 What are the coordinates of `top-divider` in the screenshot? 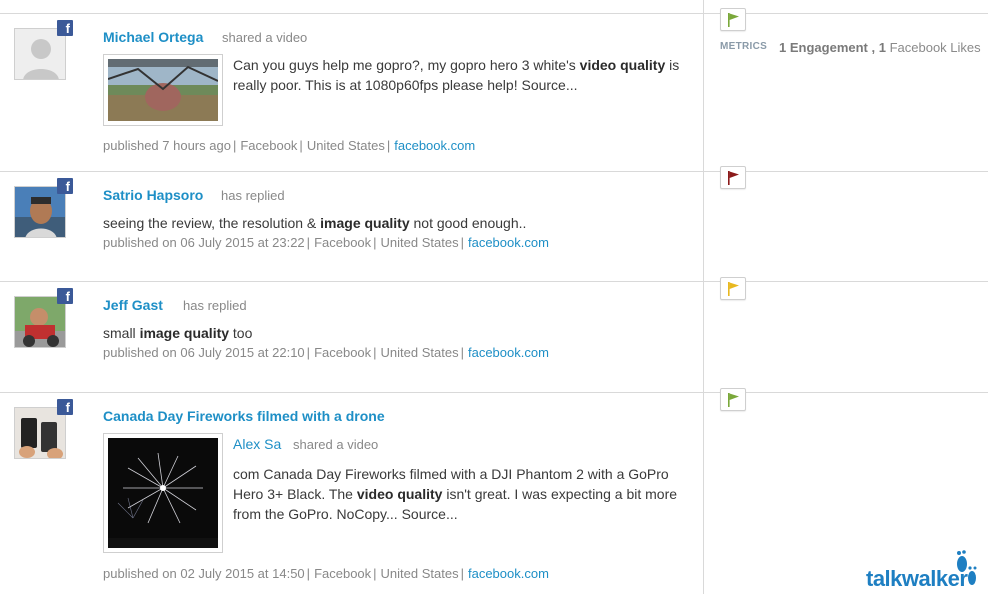 It's located at (494, 13).